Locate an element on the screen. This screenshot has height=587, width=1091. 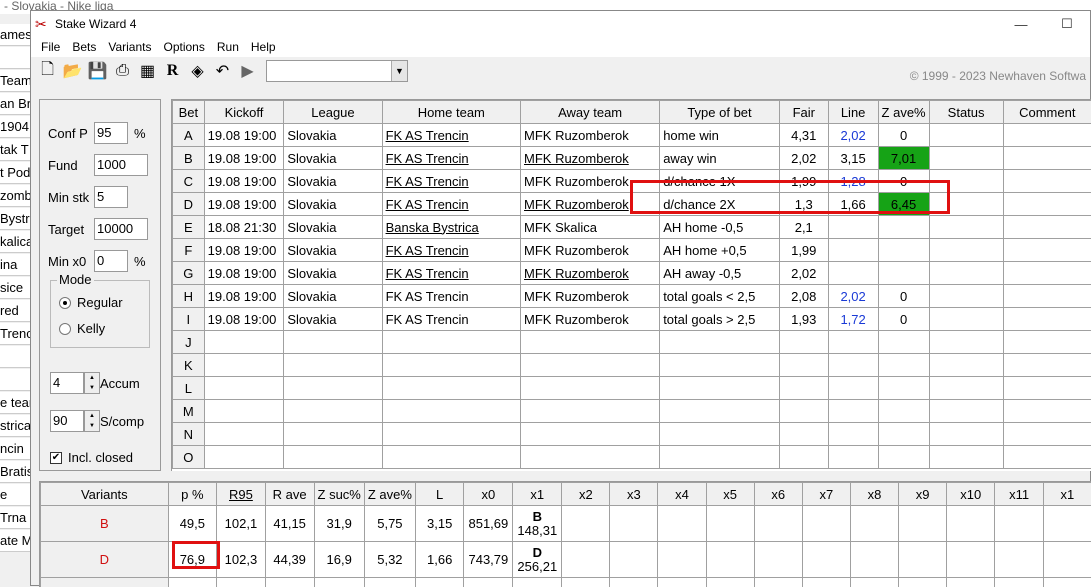
table-row: B49,5102,141,1531,95,753,15851,69B148,31 is located at coordinates (566, 524).